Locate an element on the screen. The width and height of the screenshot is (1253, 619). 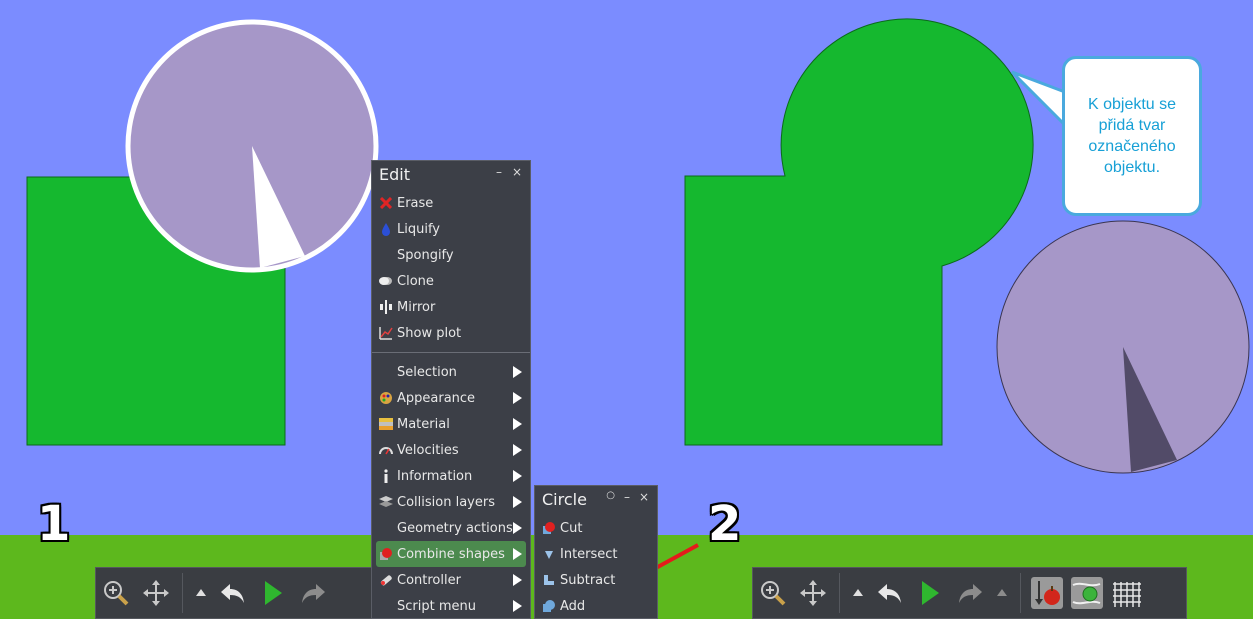
menu-item-selection: Selection is located at coordinates (451, 372).